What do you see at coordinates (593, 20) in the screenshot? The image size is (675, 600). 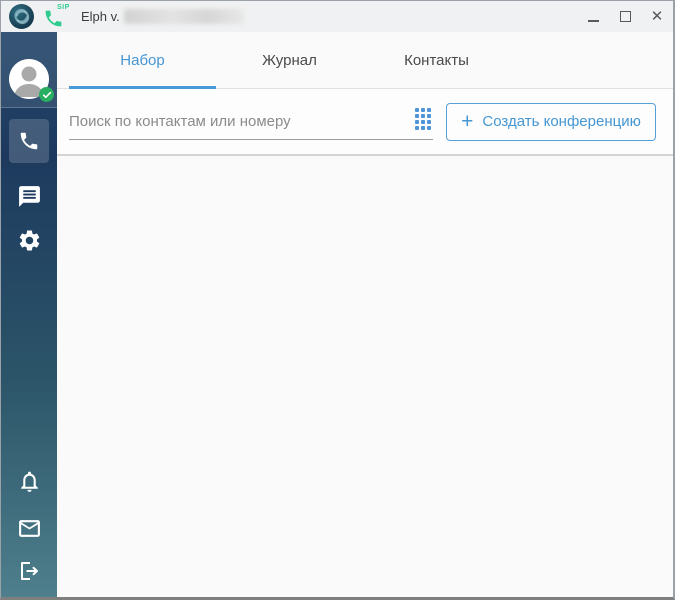 I see `minimize-icon` at bounding box center [593, 20].